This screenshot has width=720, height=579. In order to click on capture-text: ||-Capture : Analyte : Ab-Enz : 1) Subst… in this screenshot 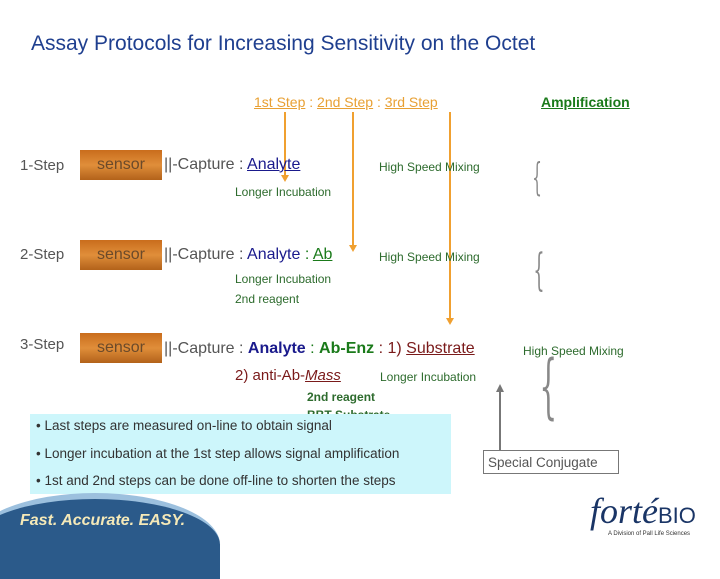, I will do `click(319, 349)`.